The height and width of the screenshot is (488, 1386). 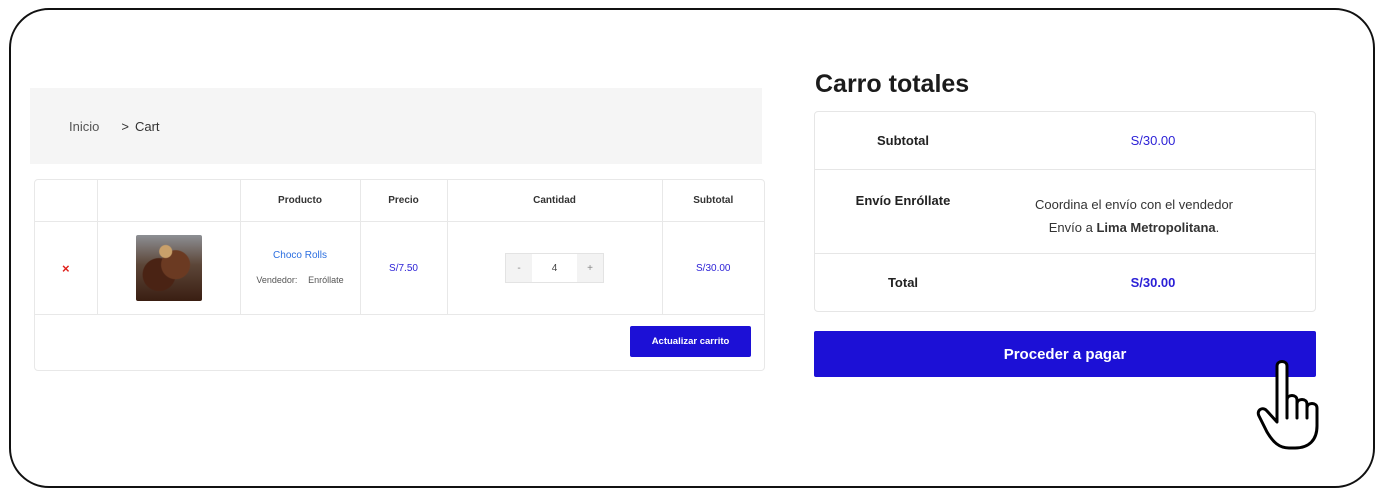 What do you see at coordinates (84, 126) in the screenshot?
I see `breadcrumb-home-link: Inicio` at bounding box center [84, 126].